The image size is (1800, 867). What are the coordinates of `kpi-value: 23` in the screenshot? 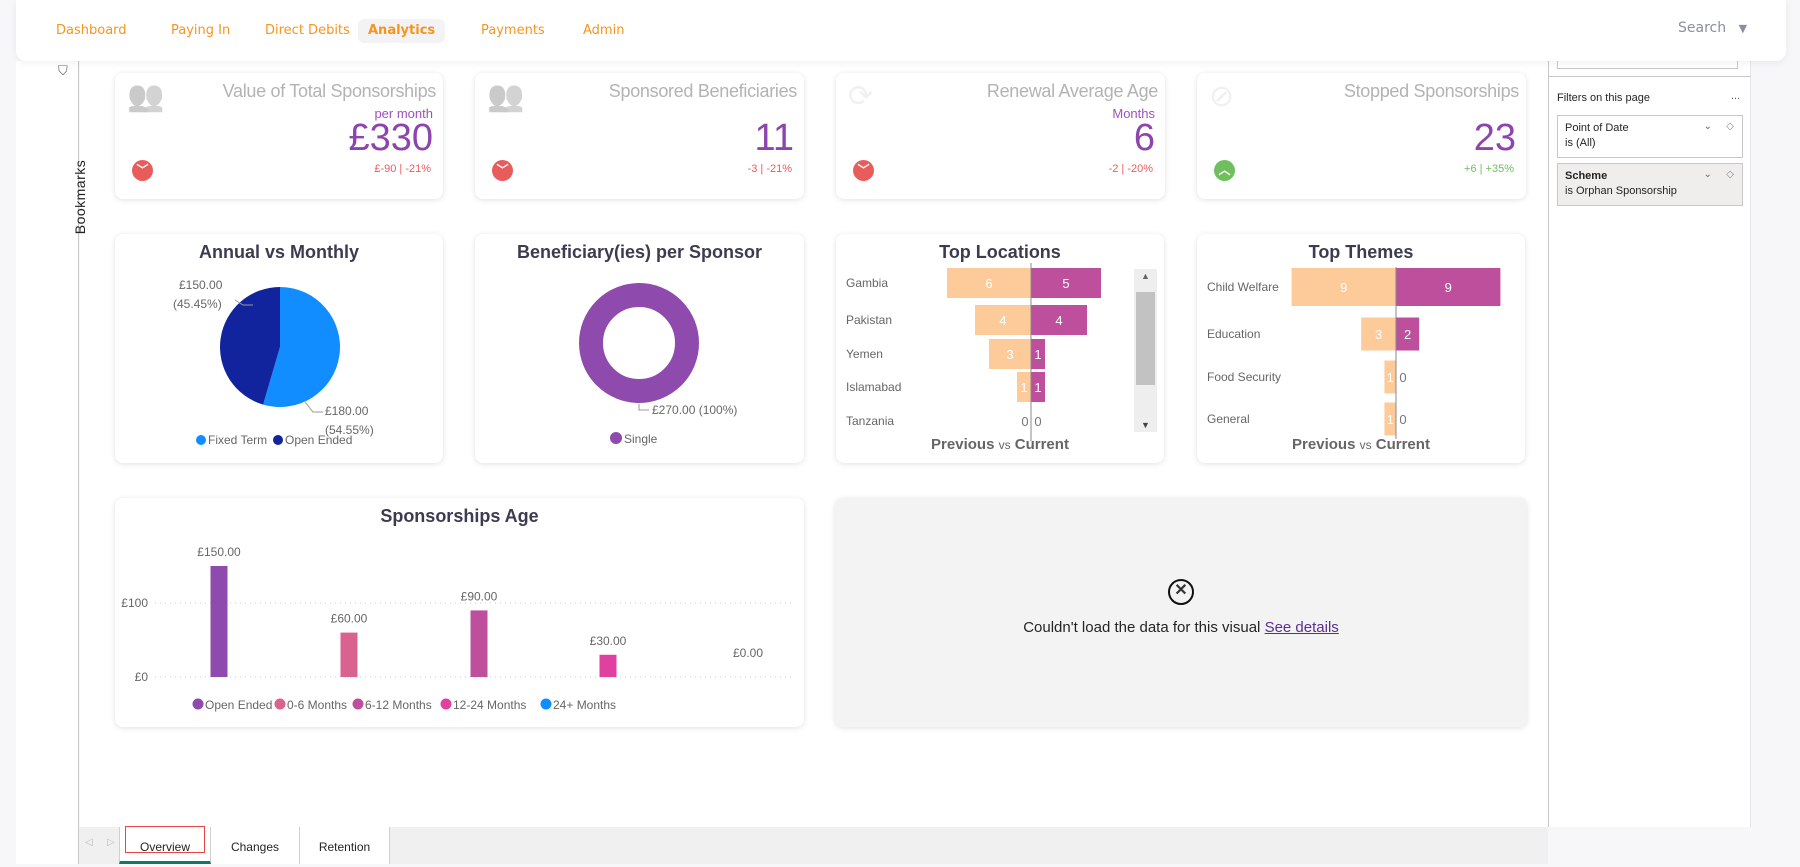 It's located at (1494, 138).